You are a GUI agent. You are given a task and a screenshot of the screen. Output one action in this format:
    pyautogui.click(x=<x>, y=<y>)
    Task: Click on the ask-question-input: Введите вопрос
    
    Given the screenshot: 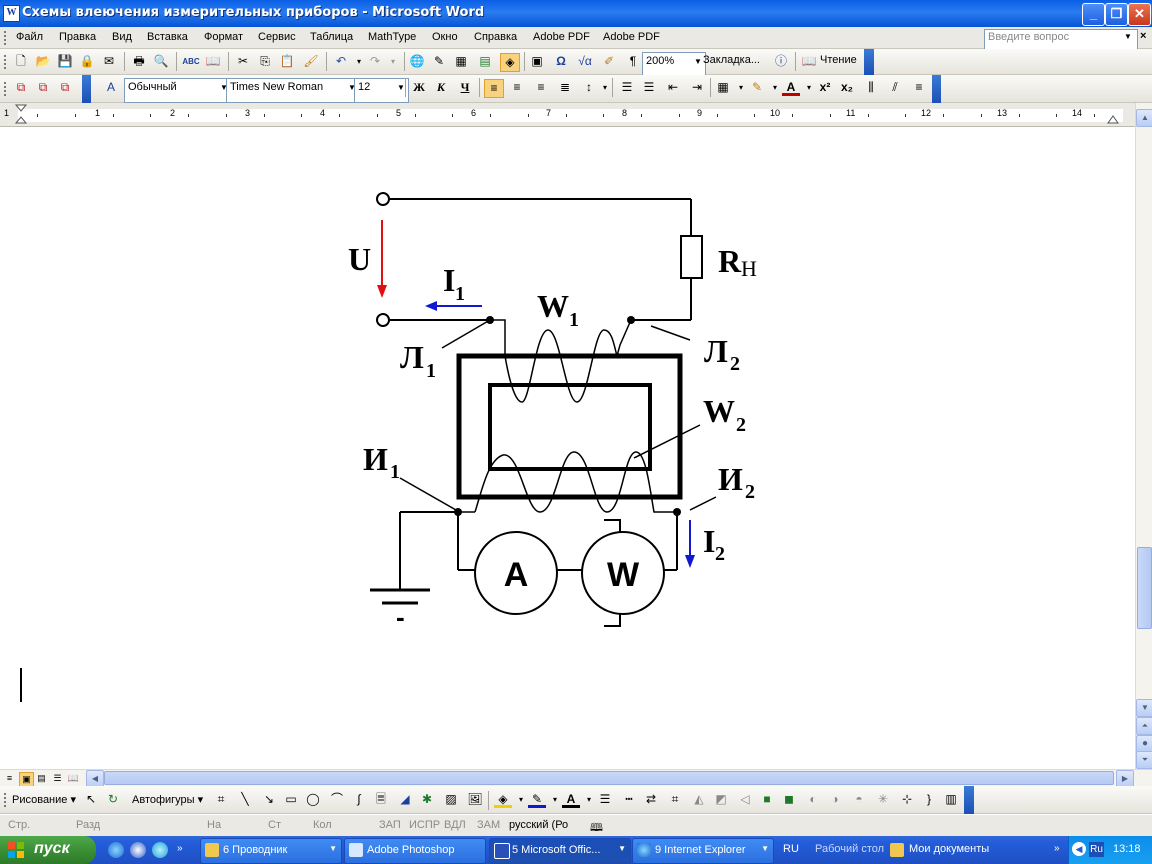 What is the action you would take?
    pyautogui.click(x=1061, y=39)
    